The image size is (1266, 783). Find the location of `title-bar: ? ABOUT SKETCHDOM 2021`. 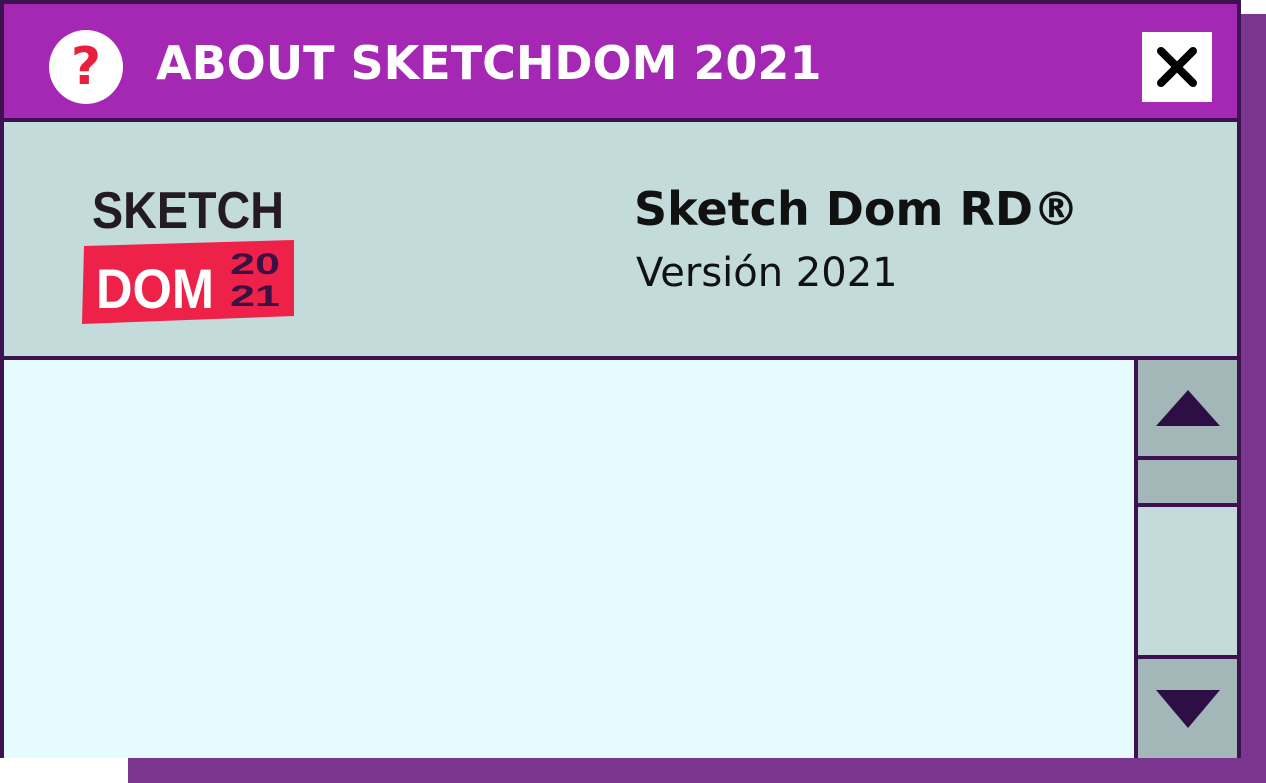

title-bar: ? ABOUT SKETCHDOM 2021 is located at coordinates (620, 63).